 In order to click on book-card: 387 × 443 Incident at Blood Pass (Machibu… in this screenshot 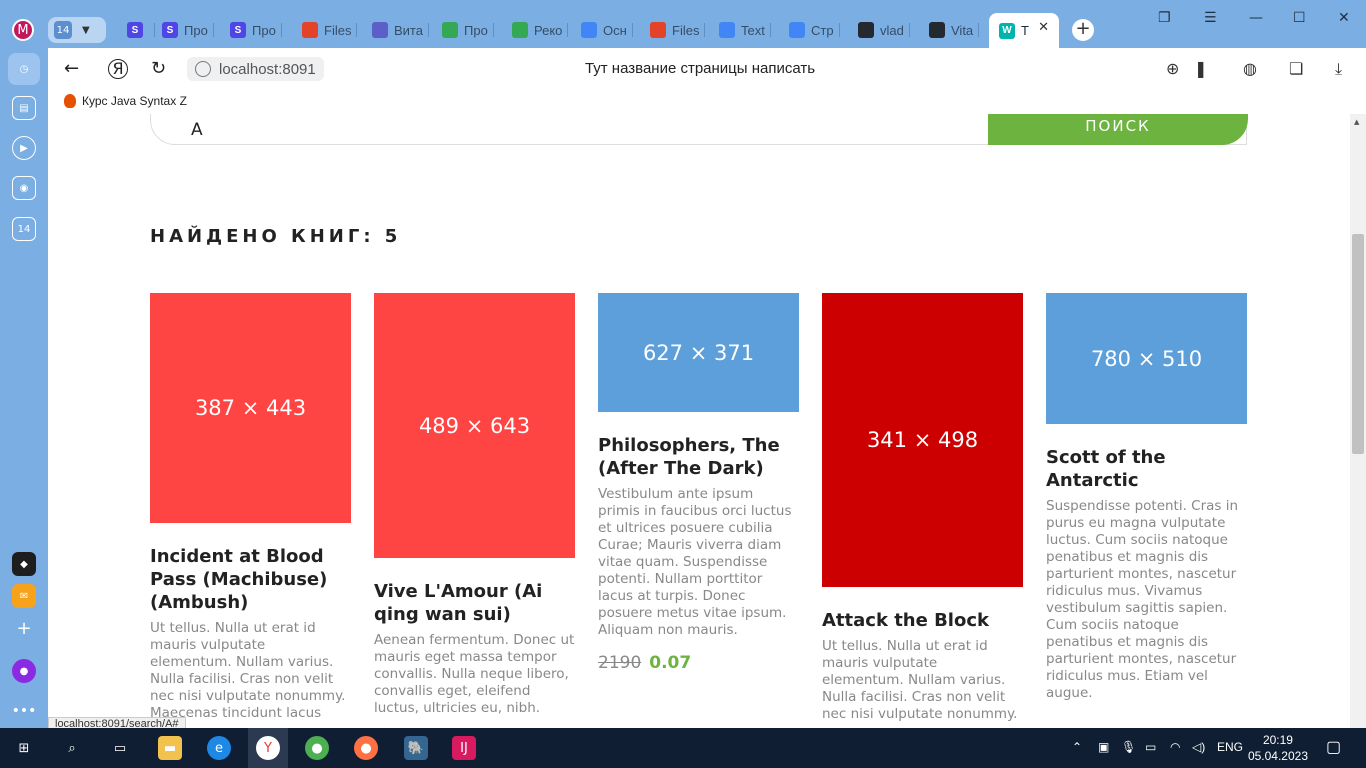, I will do `click(250, 507)`.